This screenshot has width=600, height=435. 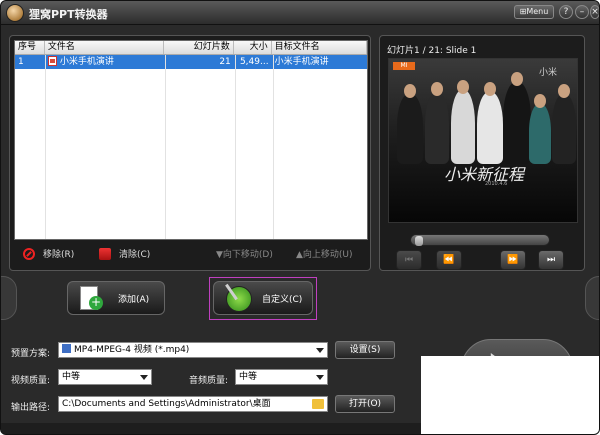 I want to click on settings-button: 设置(S), so click(x=365, y=350).